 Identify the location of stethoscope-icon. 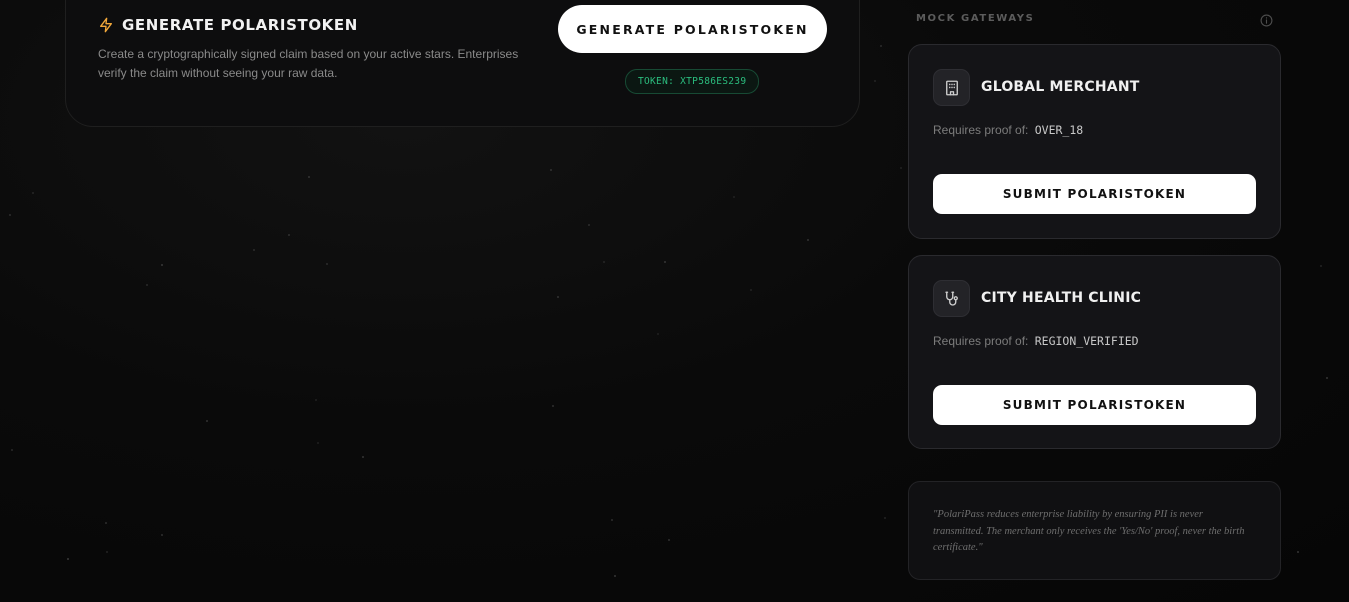
(951, 298).